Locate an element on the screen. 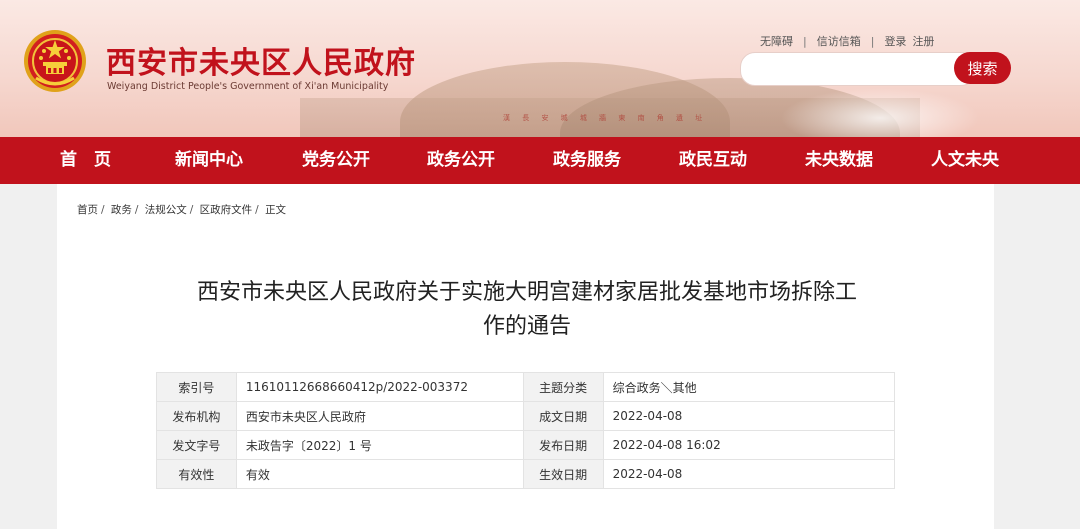 Image resolution: width=1080 pixels, height=529 pixels. main-nav: 首 页 新闻中心 党务公开 政务公开 政务服务 政民互动 未央数据 人文未央 is located at coordinates (540, 160).